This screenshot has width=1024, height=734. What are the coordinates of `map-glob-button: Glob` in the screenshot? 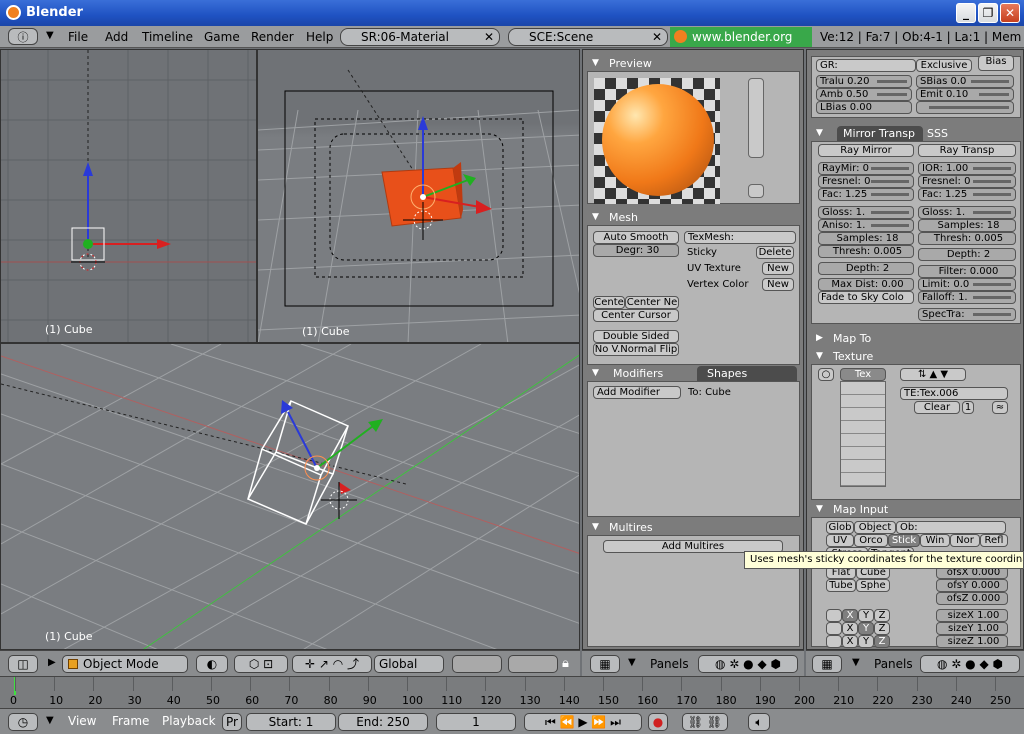 It's located at (840, 527).